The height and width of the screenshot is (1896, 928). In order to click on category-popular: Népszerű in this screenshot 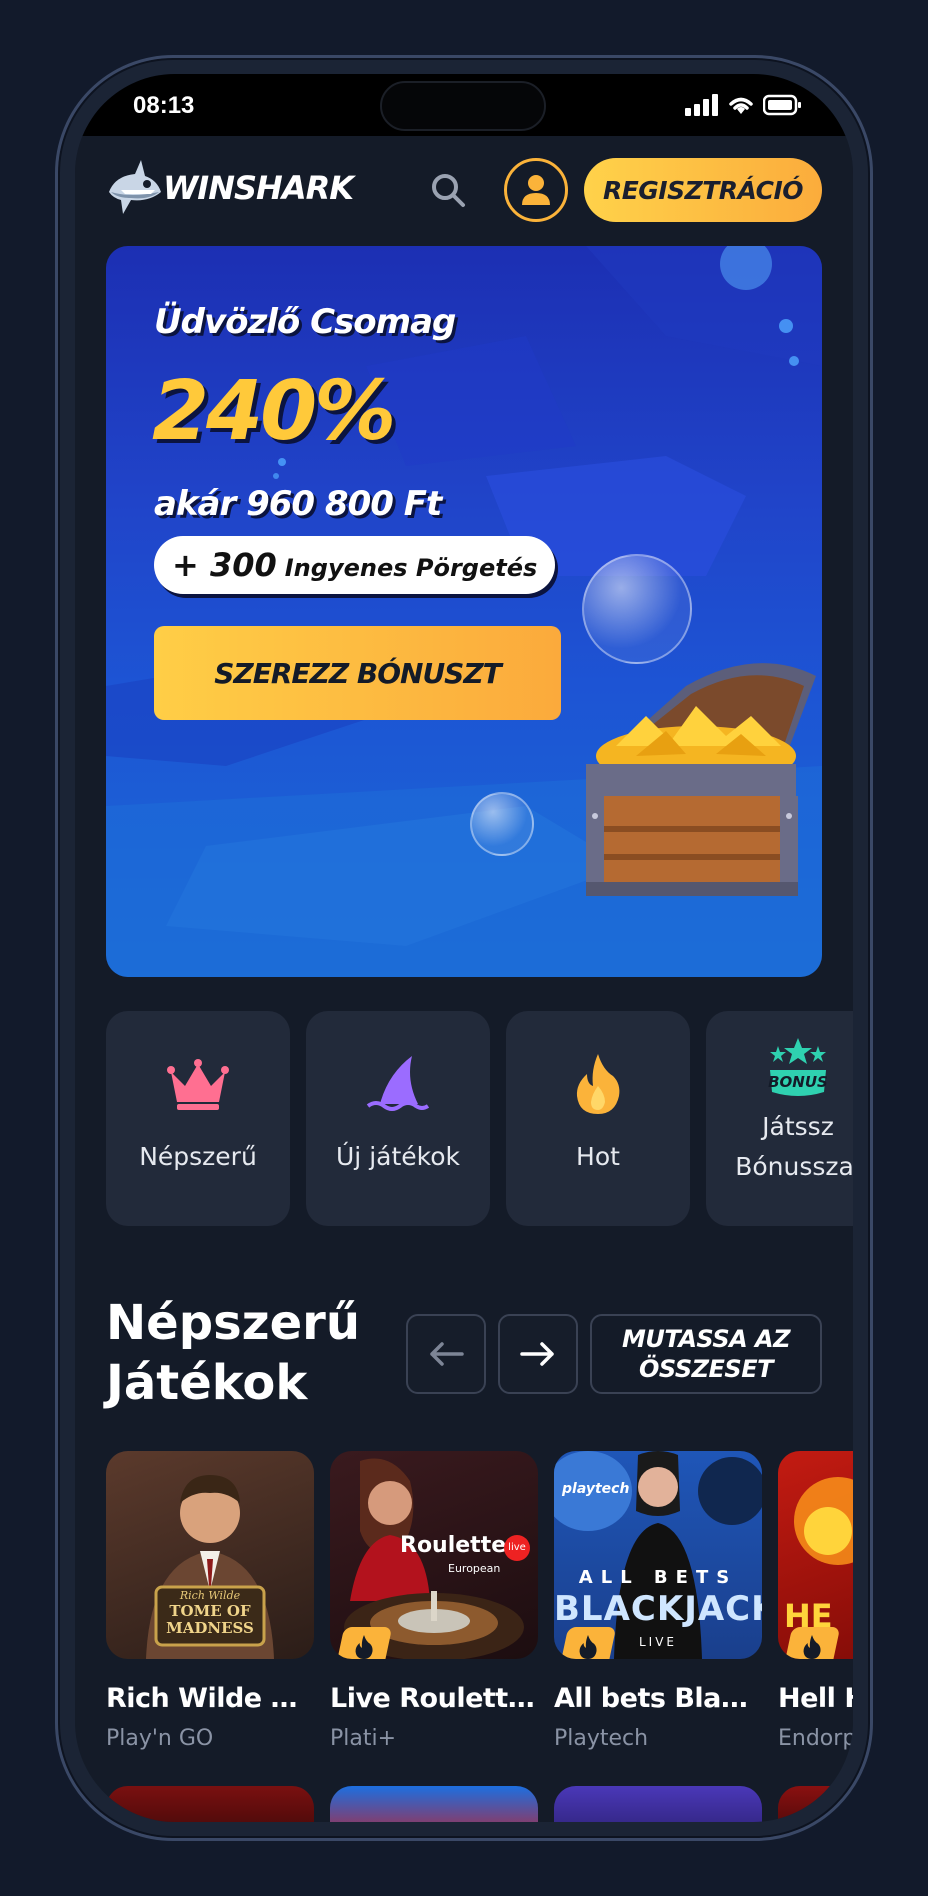, I will do `click(198, 1118)`.